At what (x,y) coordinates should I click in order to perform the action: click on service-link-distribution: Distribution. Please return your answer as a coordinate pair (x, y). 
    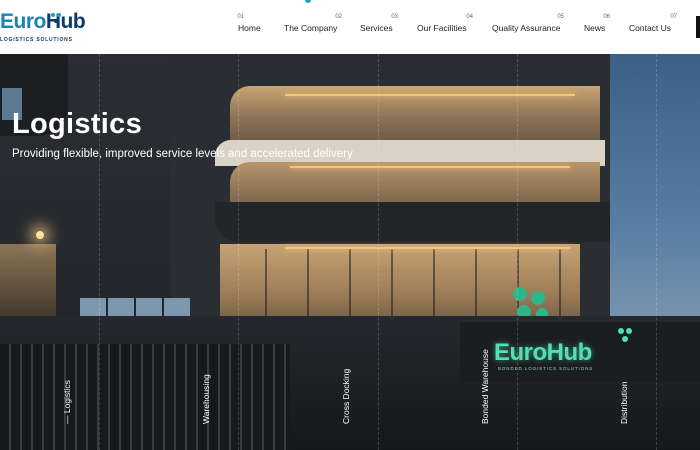
    Looking at the image, I should click on (624, 402).